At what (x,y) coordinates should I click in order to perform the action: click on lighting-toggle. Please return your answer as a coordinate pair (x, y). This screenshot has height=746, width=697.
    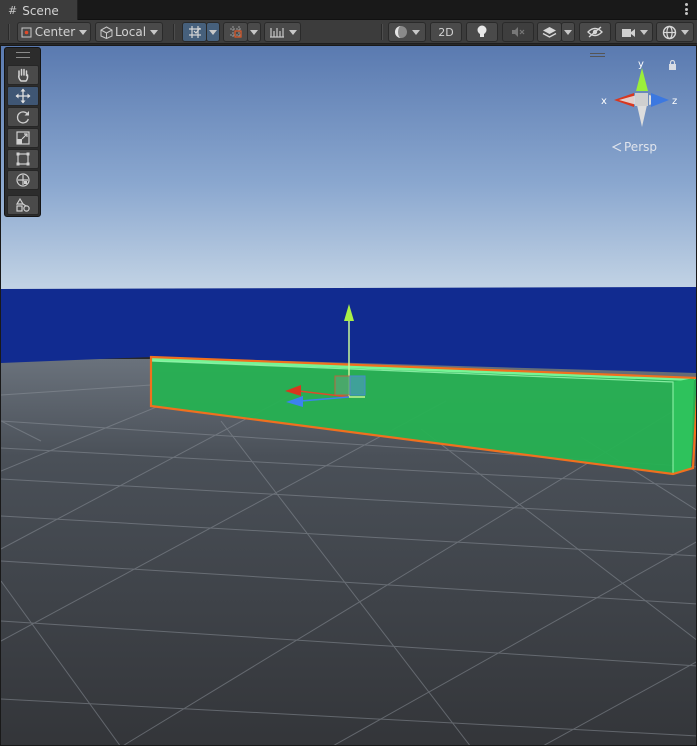
    Looking at the image, I should click on (482, 32).